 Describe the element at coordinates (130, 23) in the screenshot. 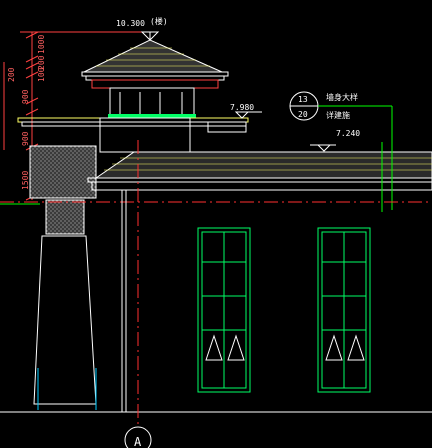

I see `top-elevation-label: 10.300` at that location.